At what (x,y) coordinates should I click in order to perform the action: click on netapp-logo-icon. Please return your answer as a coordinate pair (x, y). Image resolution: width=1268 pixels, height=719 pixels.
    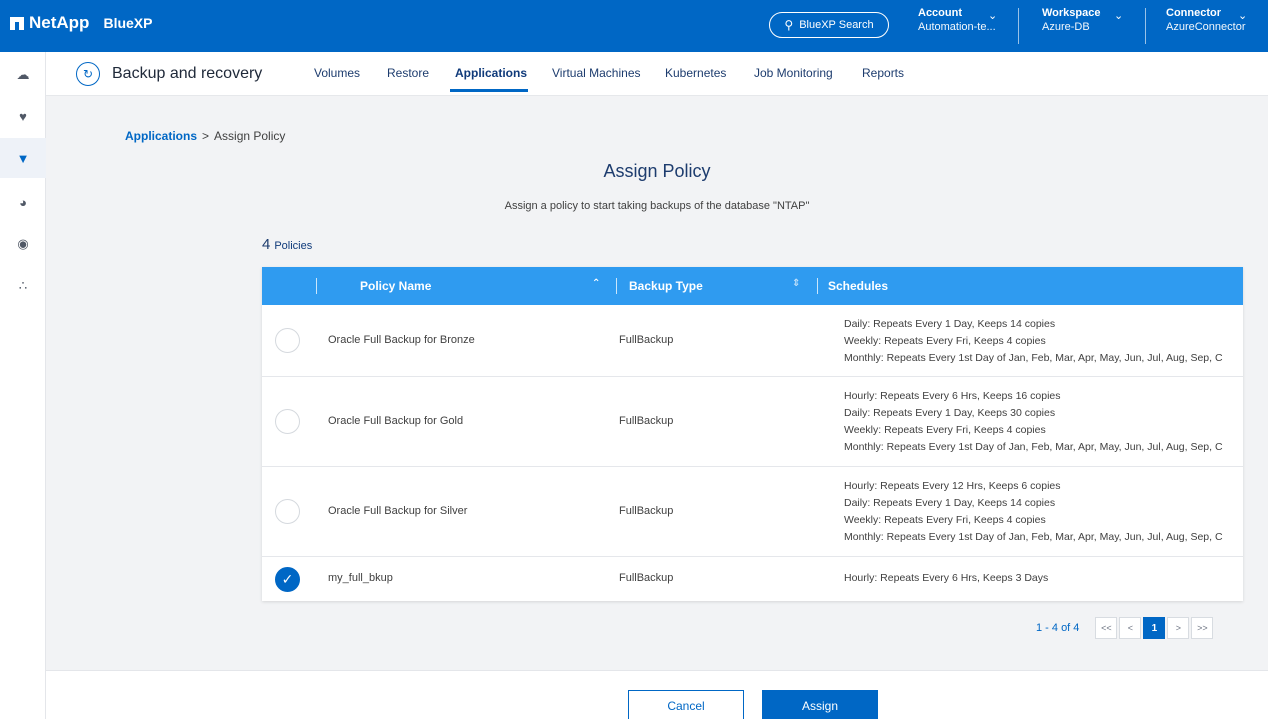
    Looking at the image, I should click on (17, 23).